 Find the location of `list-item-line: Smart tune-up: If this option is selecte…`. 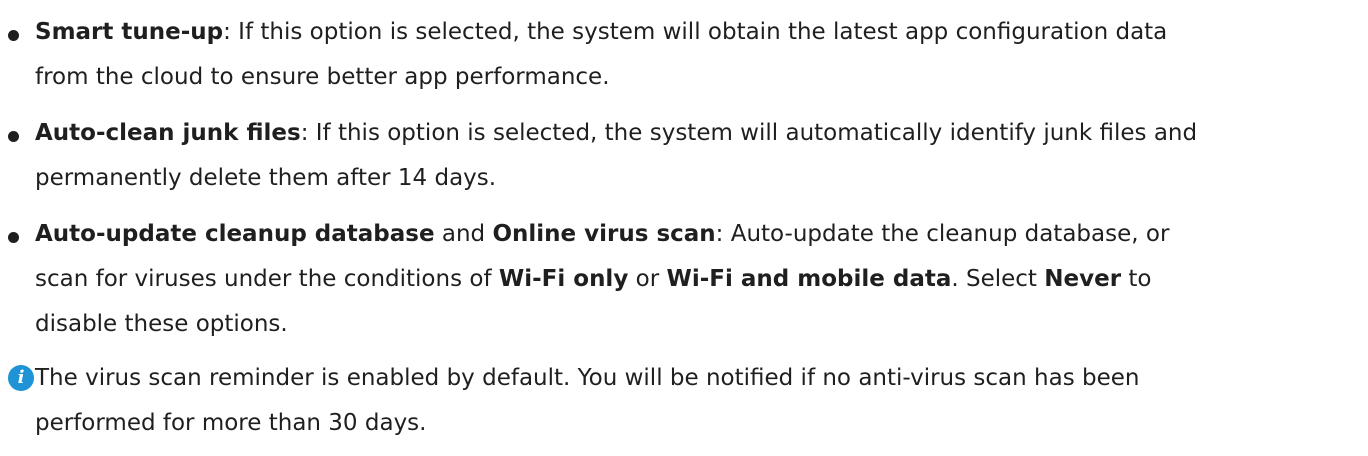

list-item-line: Smart tune-up: If this option is selecte… is located at coordinates (601, 32).